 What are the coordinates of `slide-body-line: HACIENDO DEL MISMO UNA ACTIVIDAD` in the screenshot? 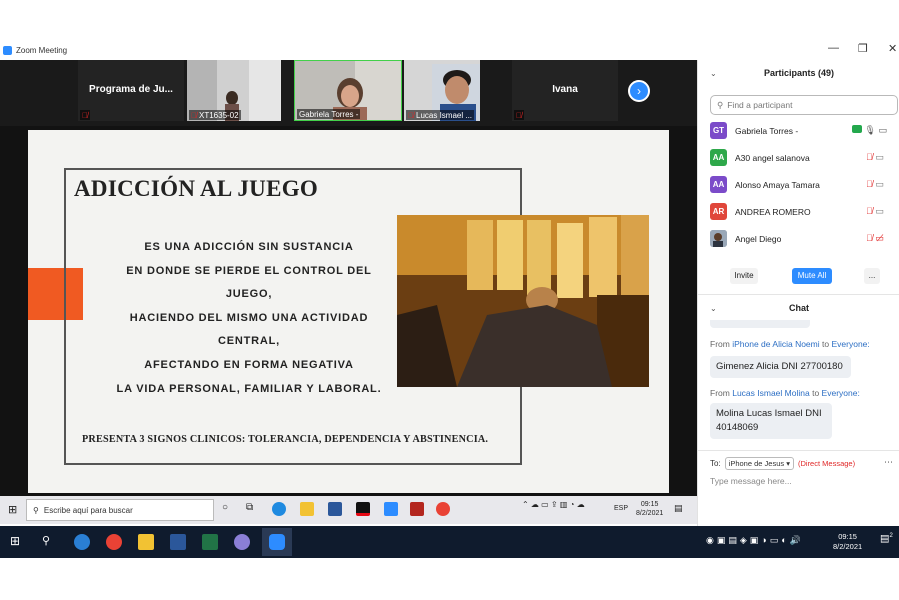 It's located at (249, 317).